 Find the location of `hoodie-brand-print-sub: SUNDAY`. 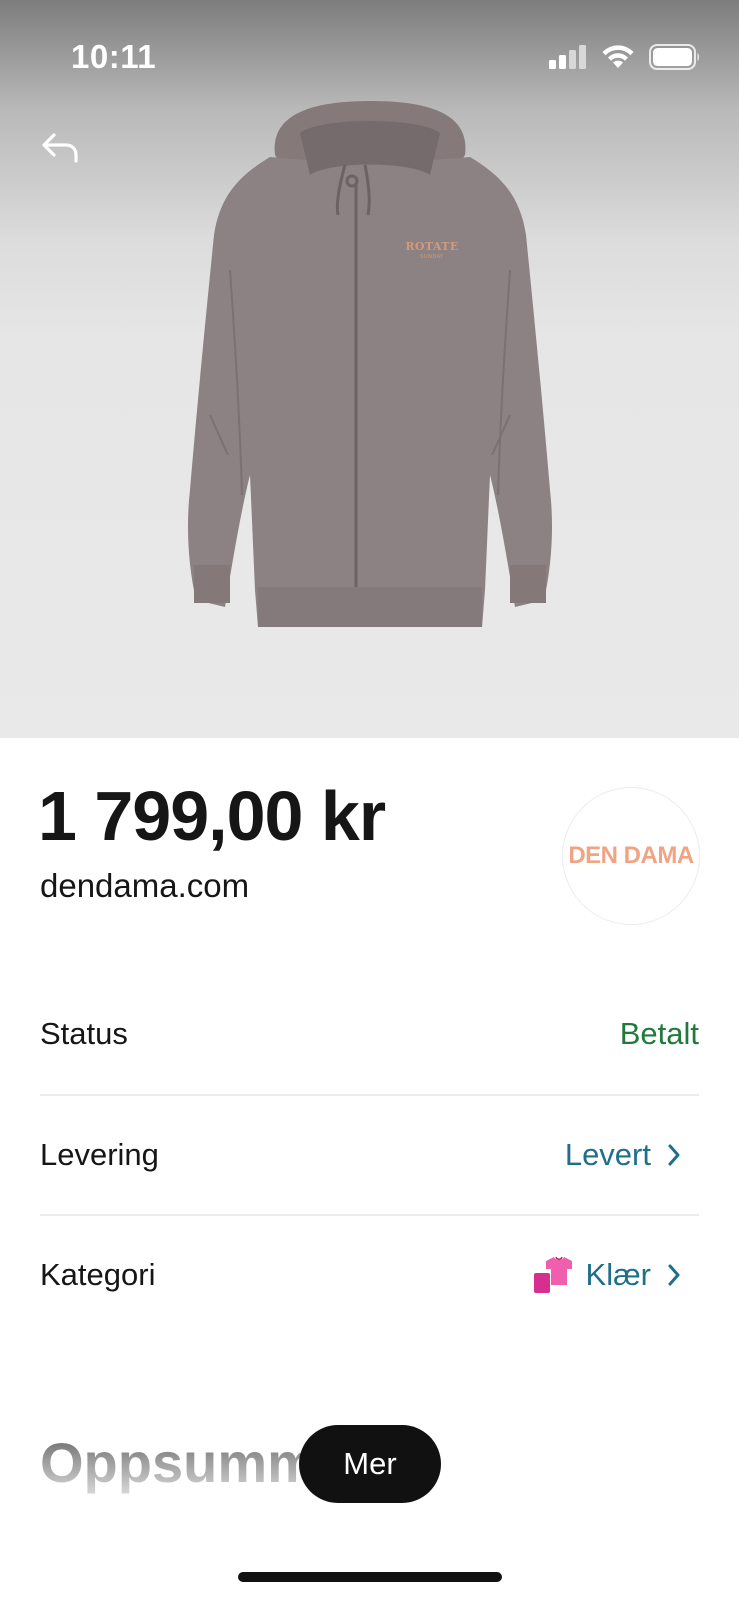

hoodie-brand-print-sub: SUNDAY is located at coordinates (432, 257).